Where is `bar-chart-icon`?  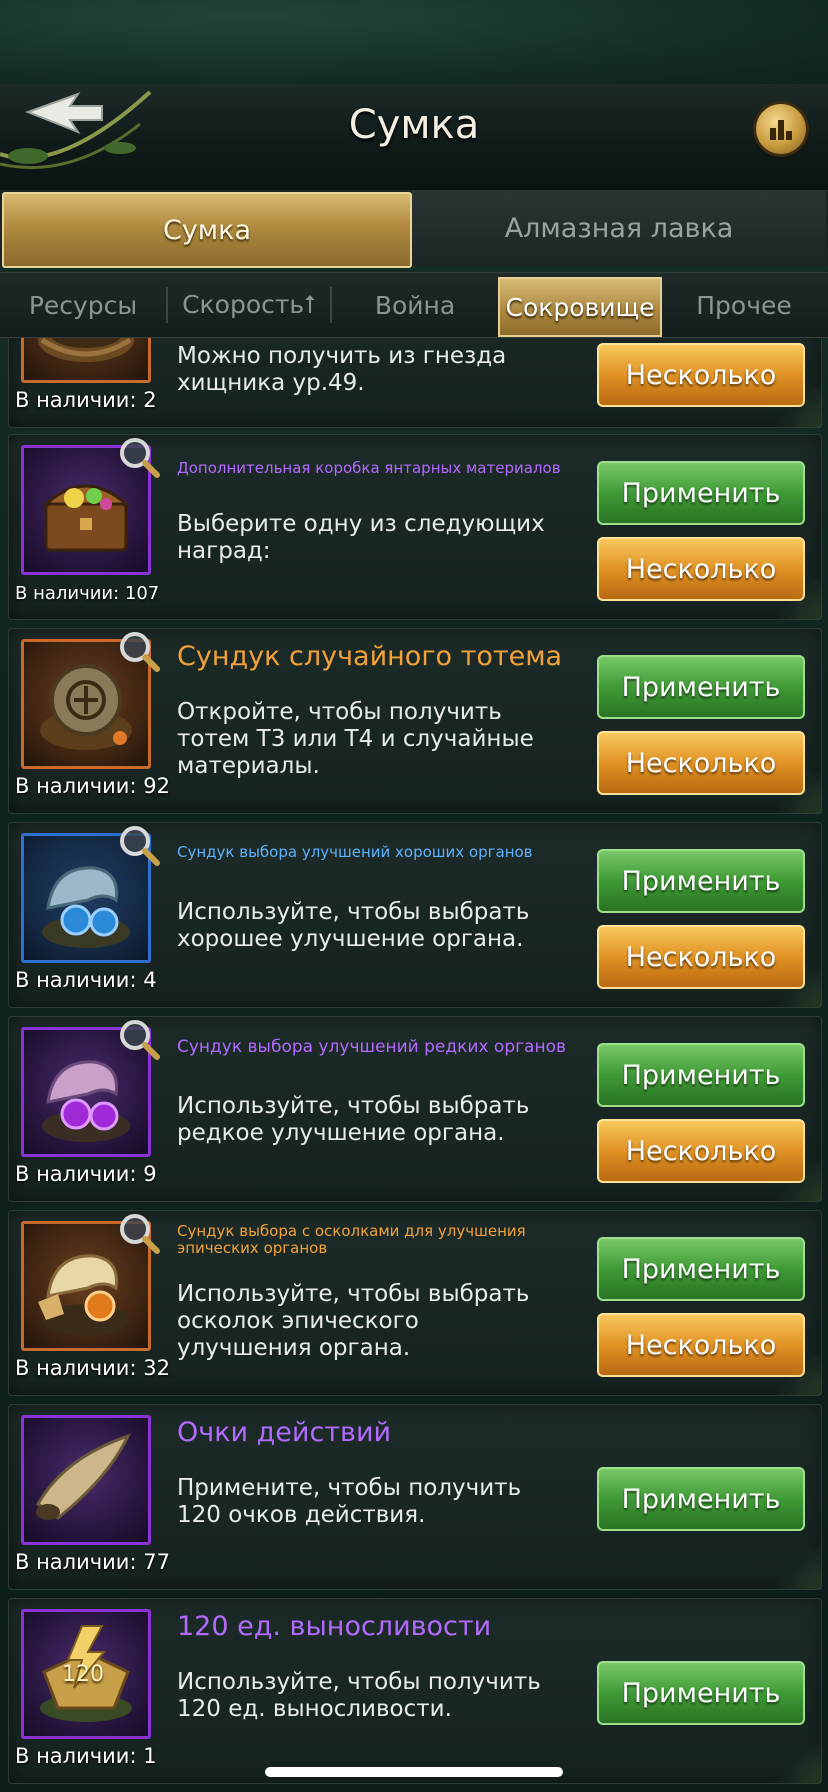
bar-chart-icon is located at coordinates (781, 130).